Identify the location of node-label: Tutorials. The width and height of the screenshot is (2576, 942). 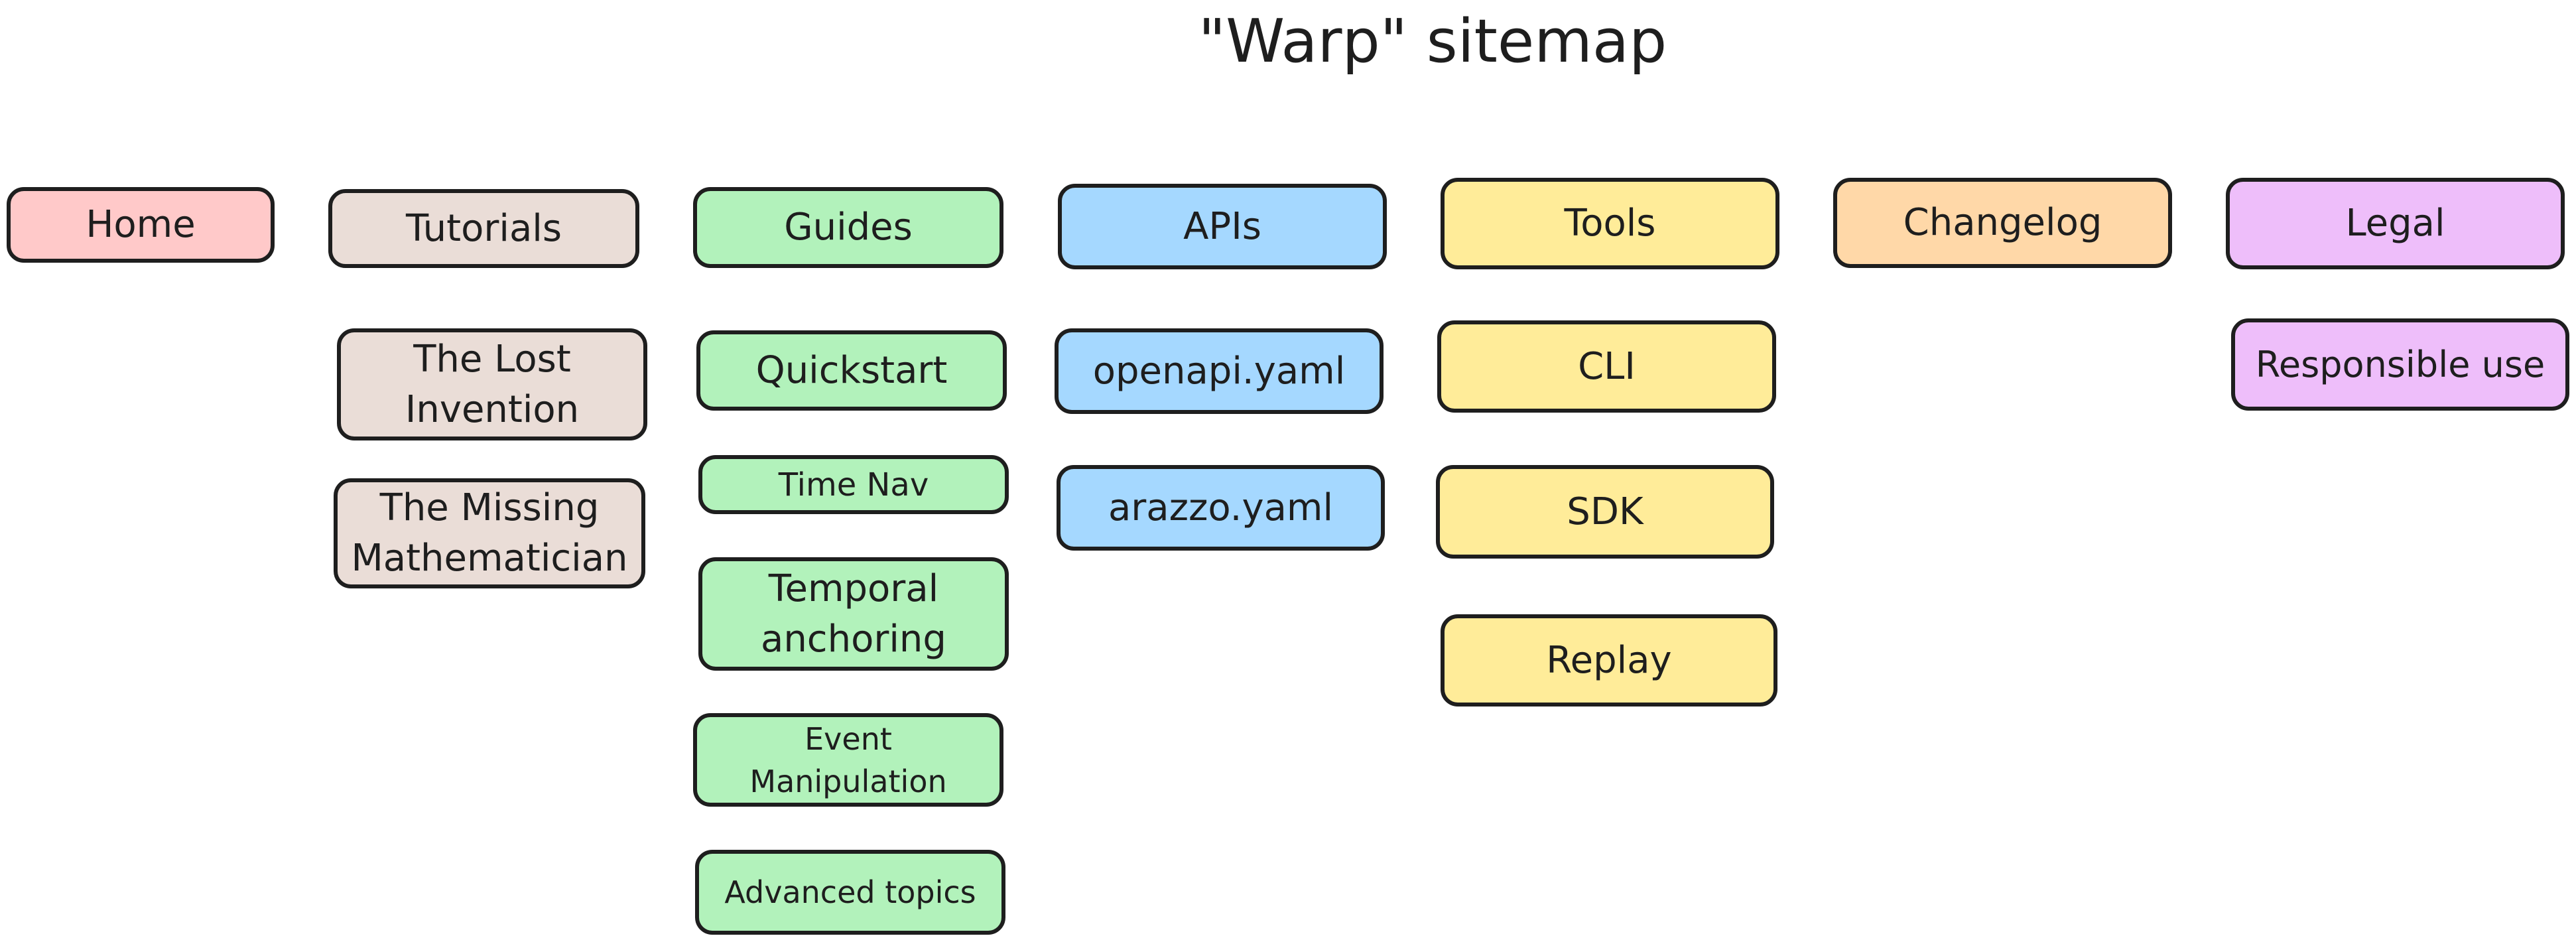
(484, 228).